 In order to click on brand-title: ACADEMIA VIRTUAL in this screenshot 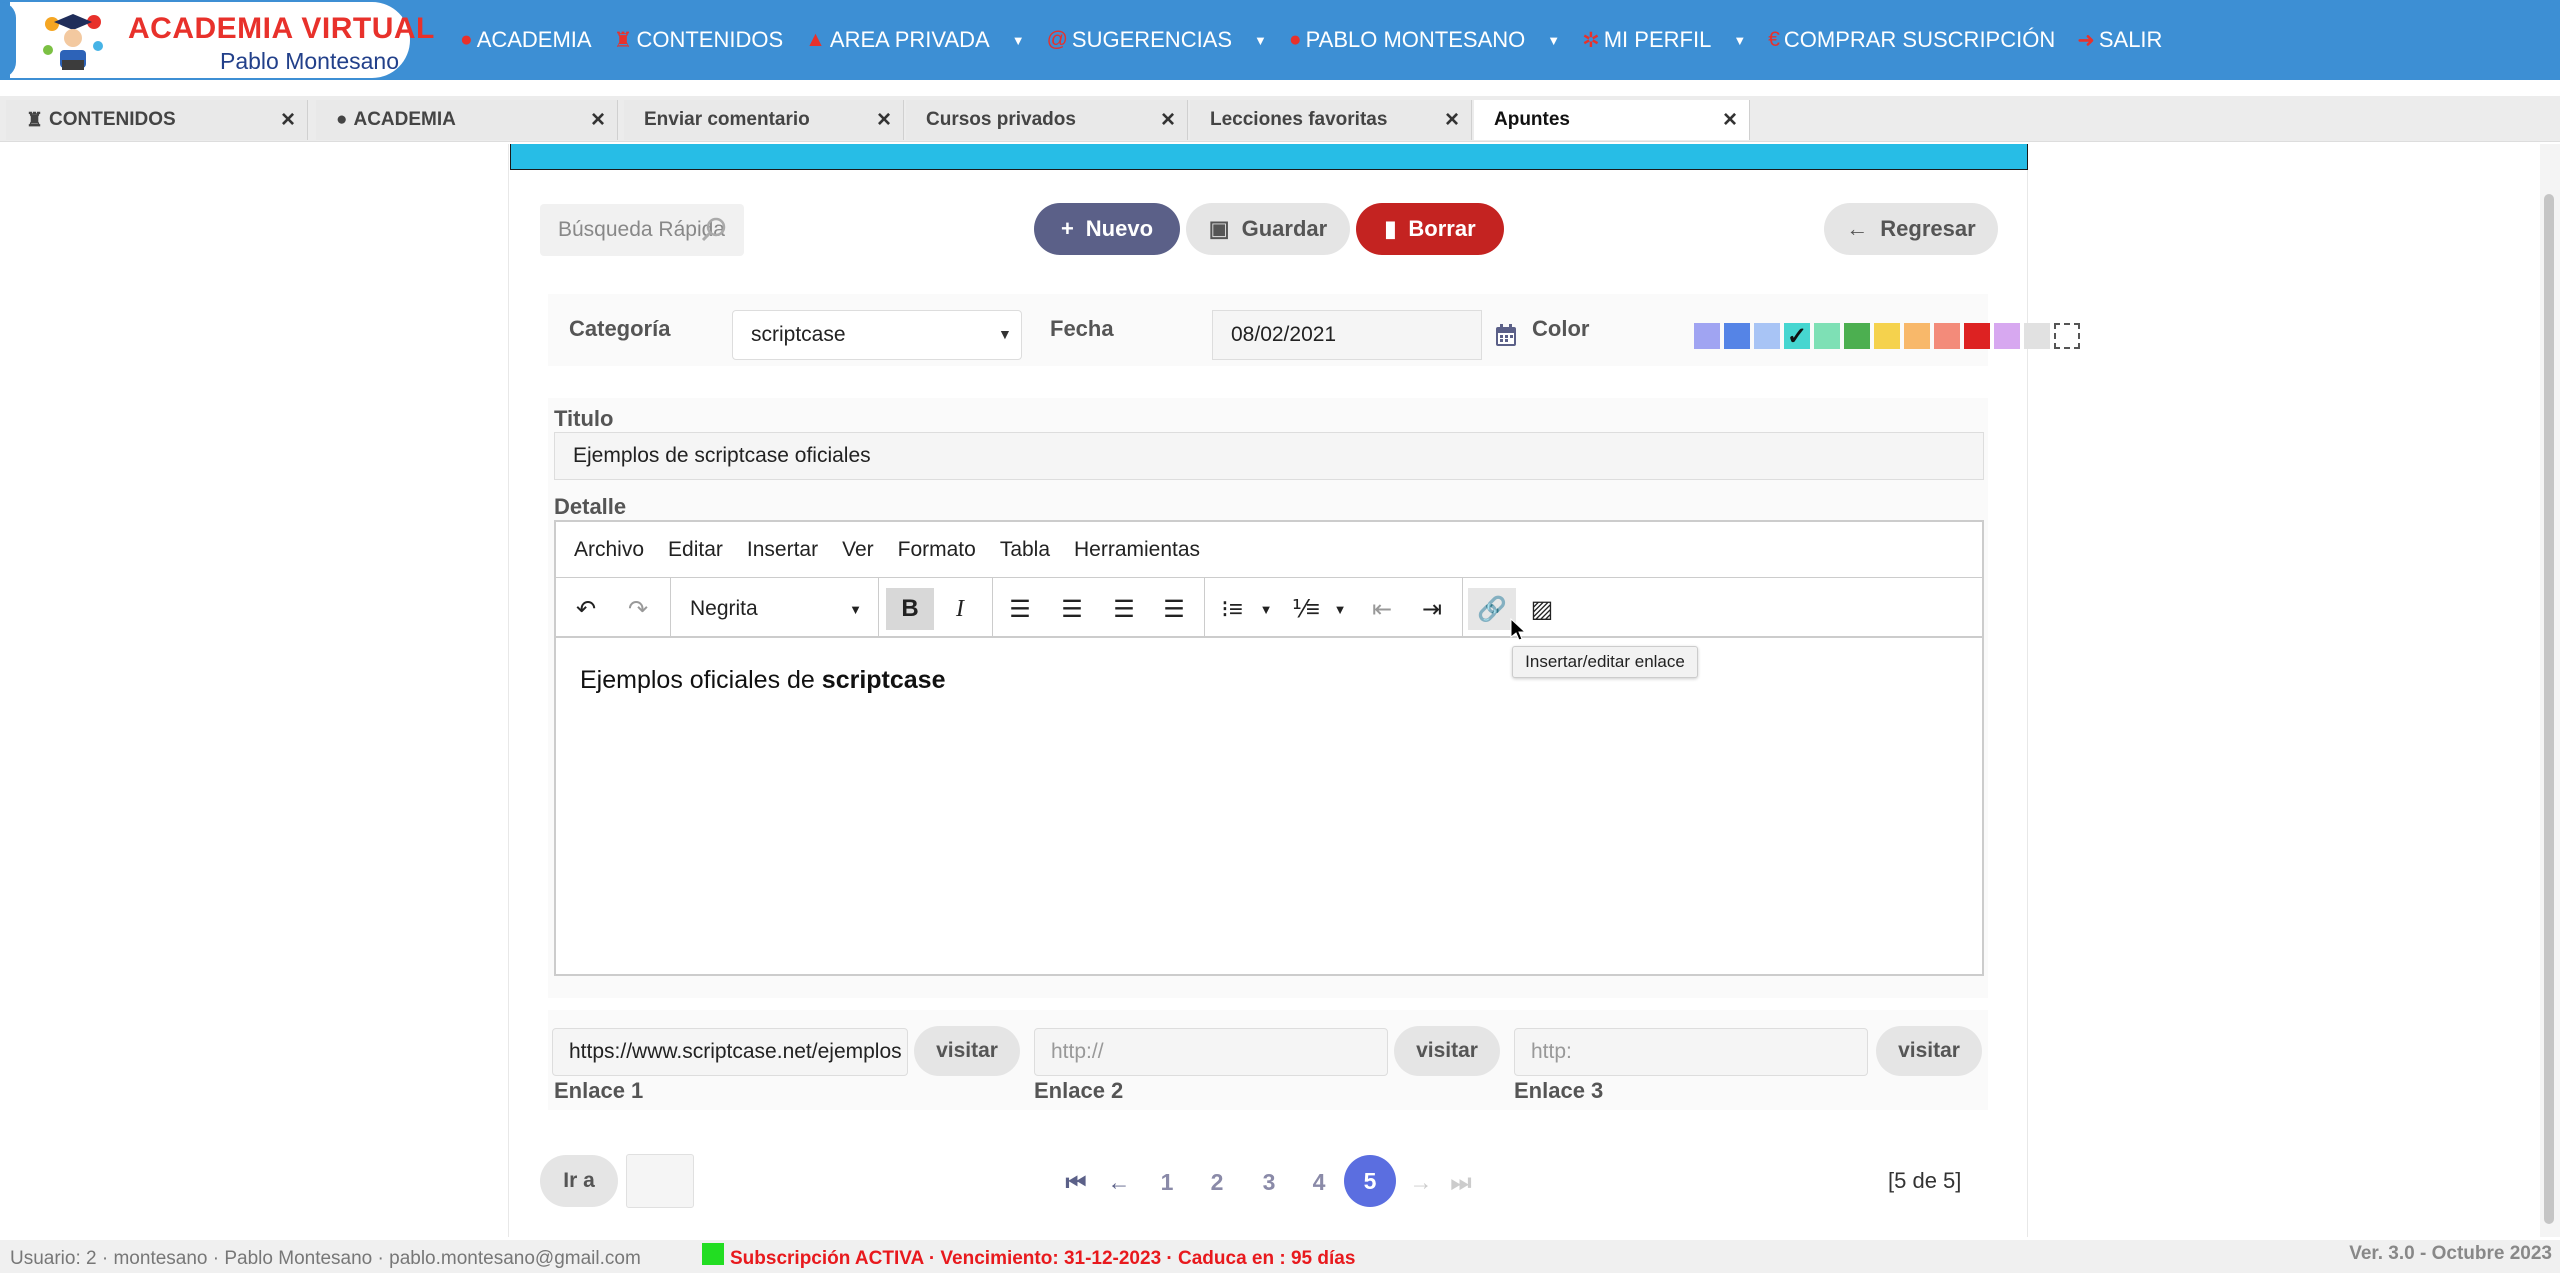, I will do `click(281, 28)`.